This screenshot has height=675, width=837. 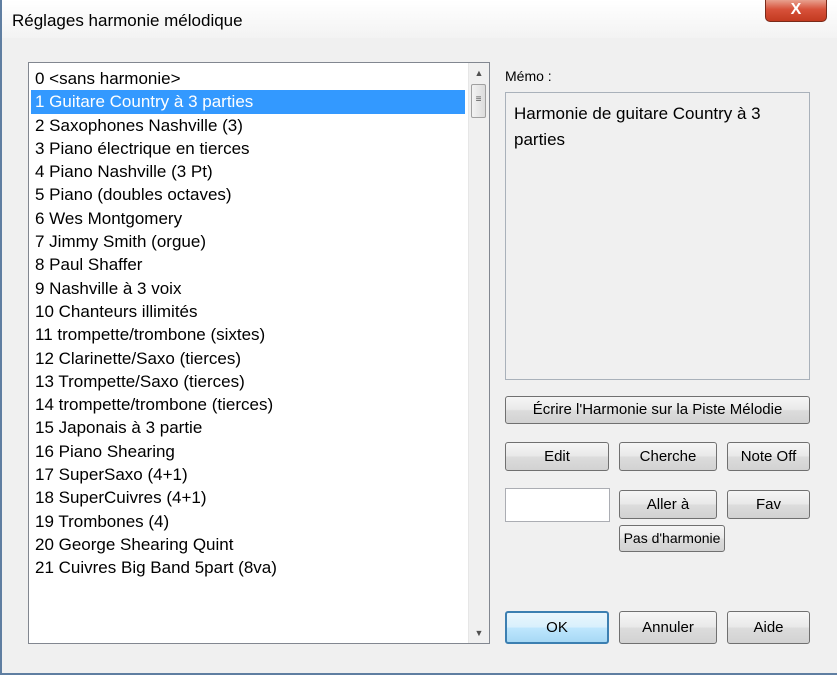 I want to click on list-item: 11 trompette/trombone (sixtes), so click(x=248, y=334).